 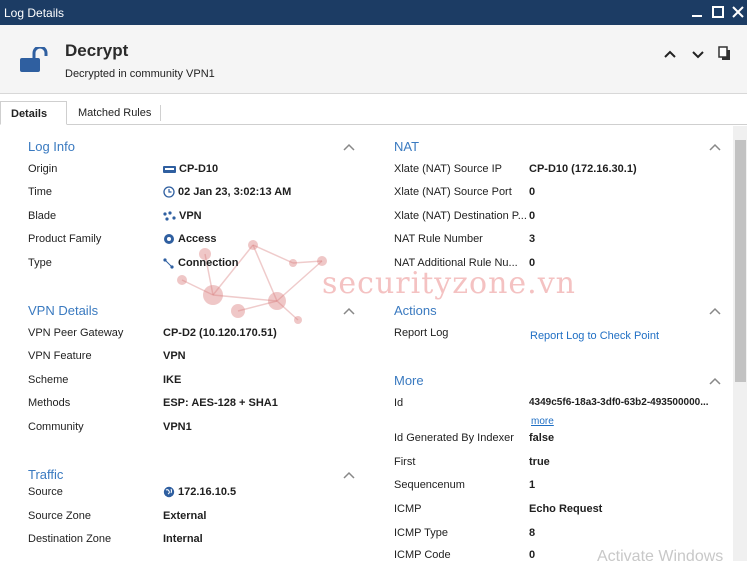 What do you see at coordinates (532, 533) in the screenshot?
I see `field-value-icmp-type: 8` at bounding box center [532, 533].